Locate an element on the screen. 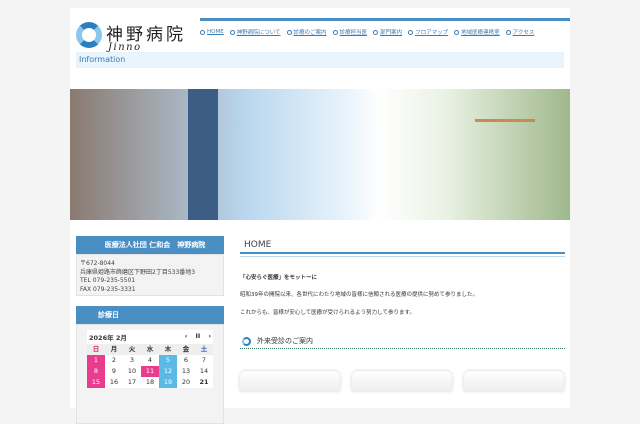 Image resolution: width=640 pixels, height=424 pixels. hospital-sign-tower is located at coordinates (203, 154).